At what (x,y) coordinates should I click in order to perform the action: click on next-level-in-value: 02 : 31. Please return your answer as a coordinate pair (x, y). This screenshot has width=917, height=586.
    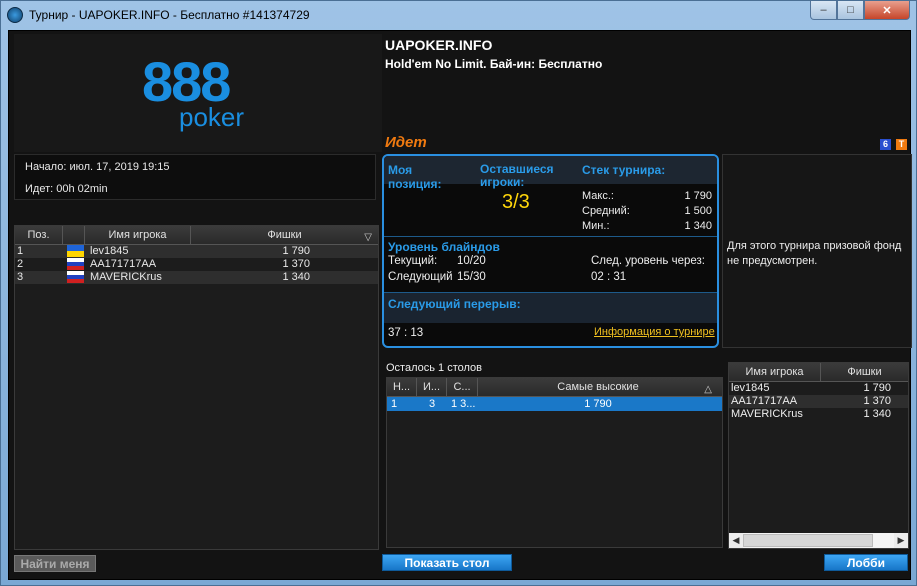
    Looking at the image, I should click on (609, 277).